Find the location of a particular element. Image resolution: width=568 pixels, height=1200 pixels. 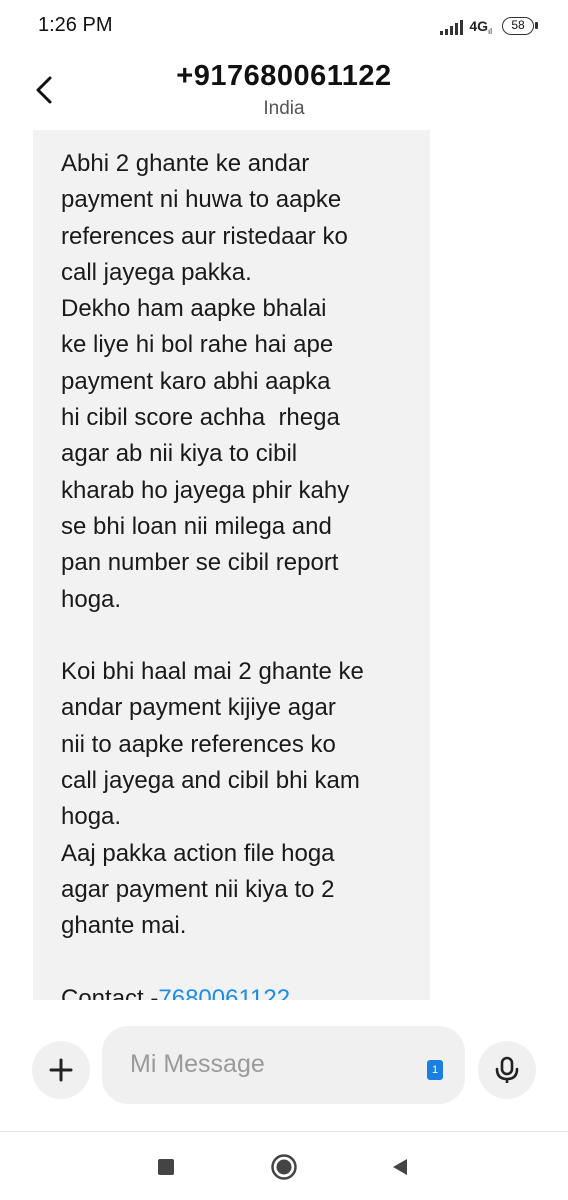

message-line: payment karo abhi aapka is located at coordinates (196, 381).